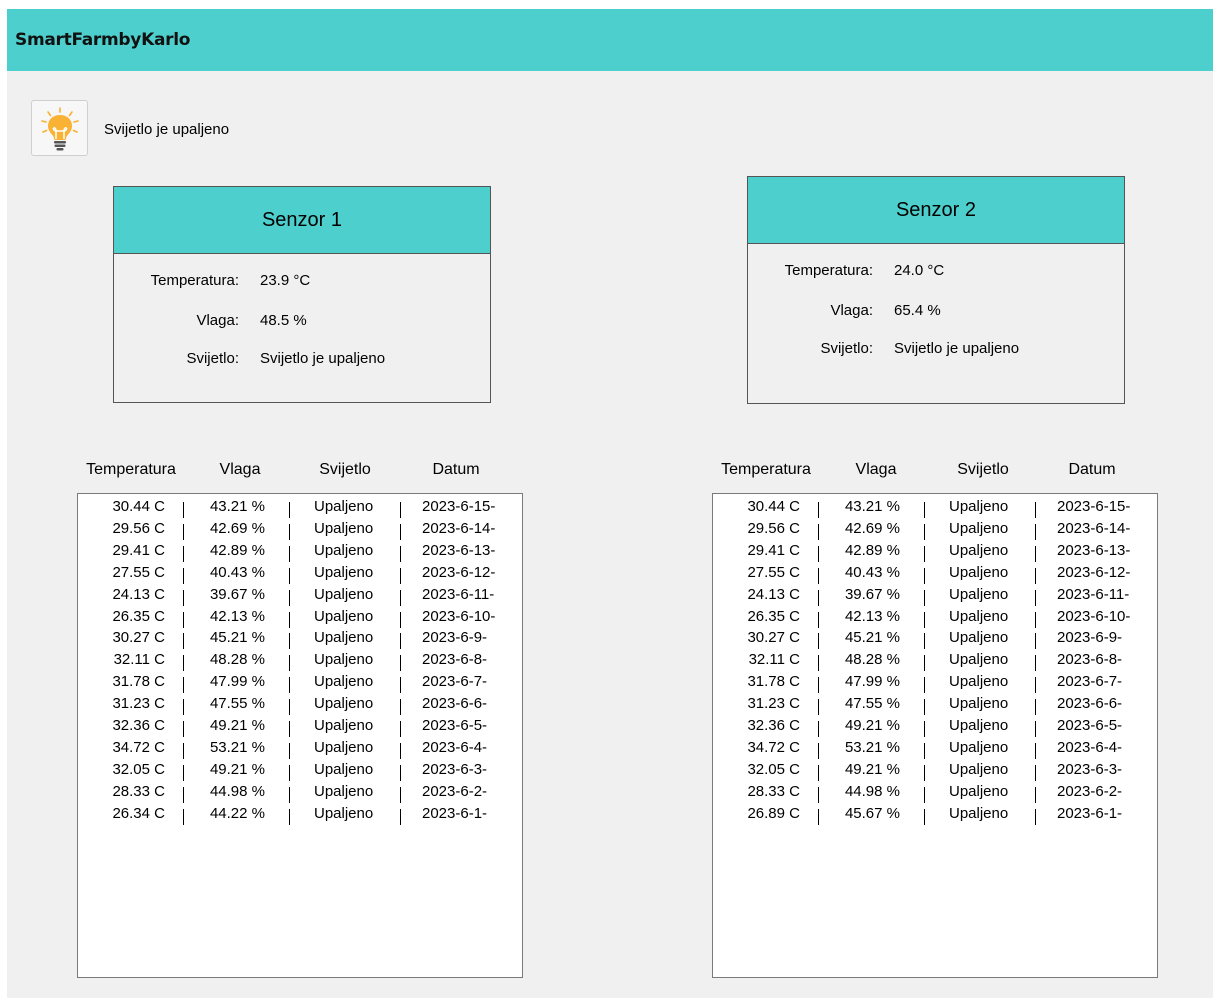 The height and width of the screenshot is (998, 1213). What do you see at coordinates (1090, 660) in the screenshot?
I see `cell-date: 2023-6-8-` at bounding box center [1090, 660].